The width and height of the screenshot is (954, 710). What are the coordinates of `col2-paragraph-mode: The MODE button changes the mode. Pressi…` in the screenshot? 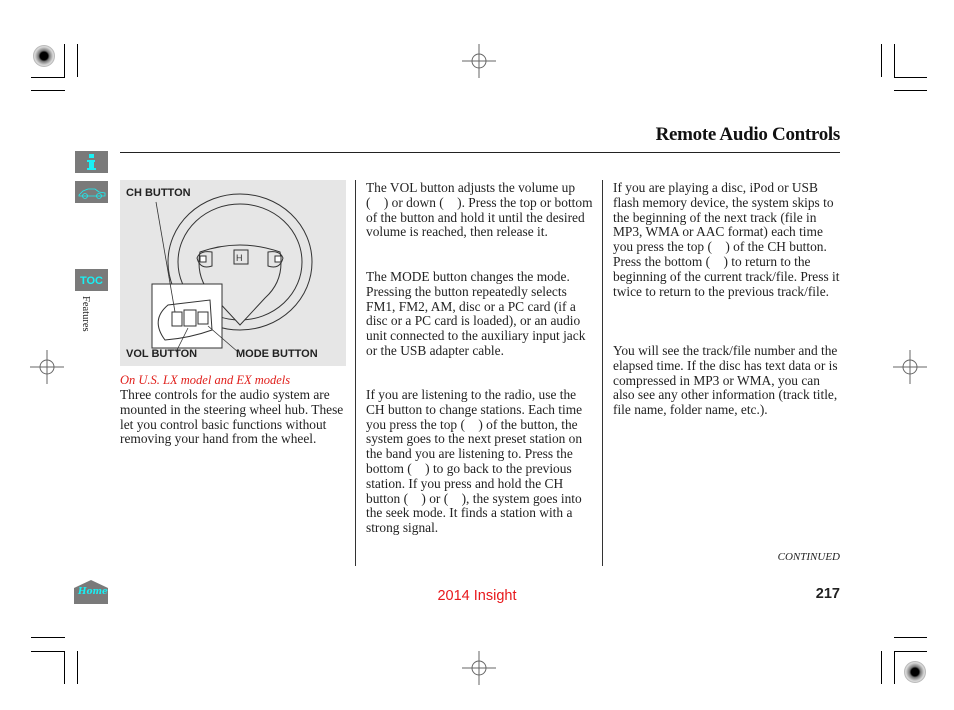 It's located at (476, 313).